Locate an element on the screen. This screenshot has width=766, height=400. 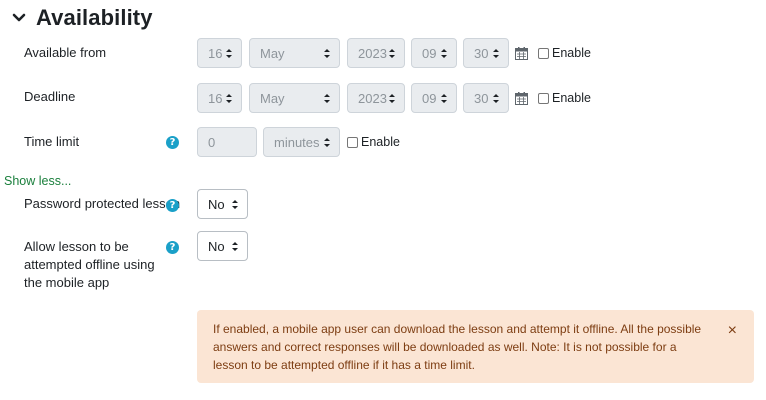
deadline-day-value: 16 is located at coordinates (215, 98).